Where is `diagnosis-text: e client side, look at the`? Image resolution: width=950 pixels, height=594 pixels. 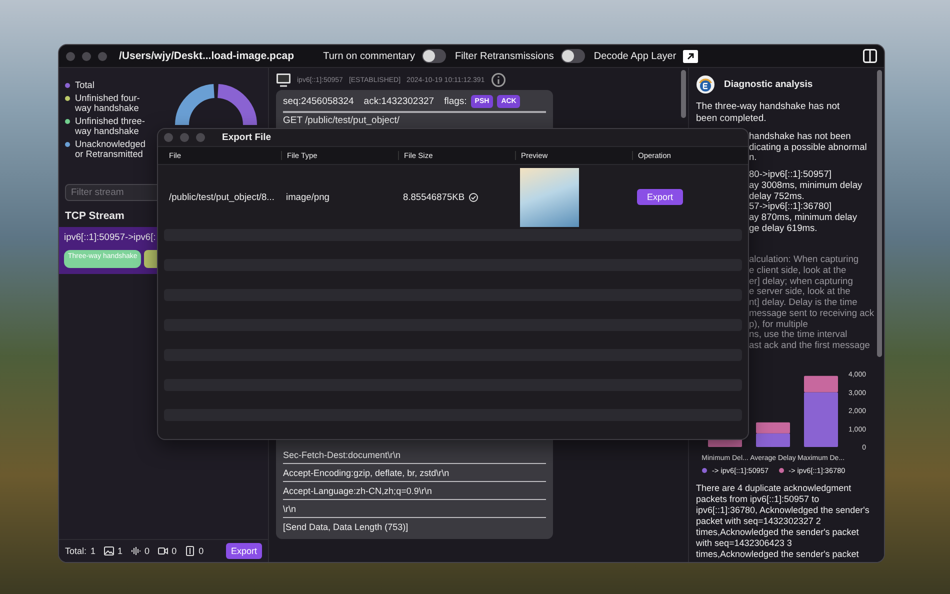
diagnosis-text: e client side, look at the is located at coordinates (798, 270).